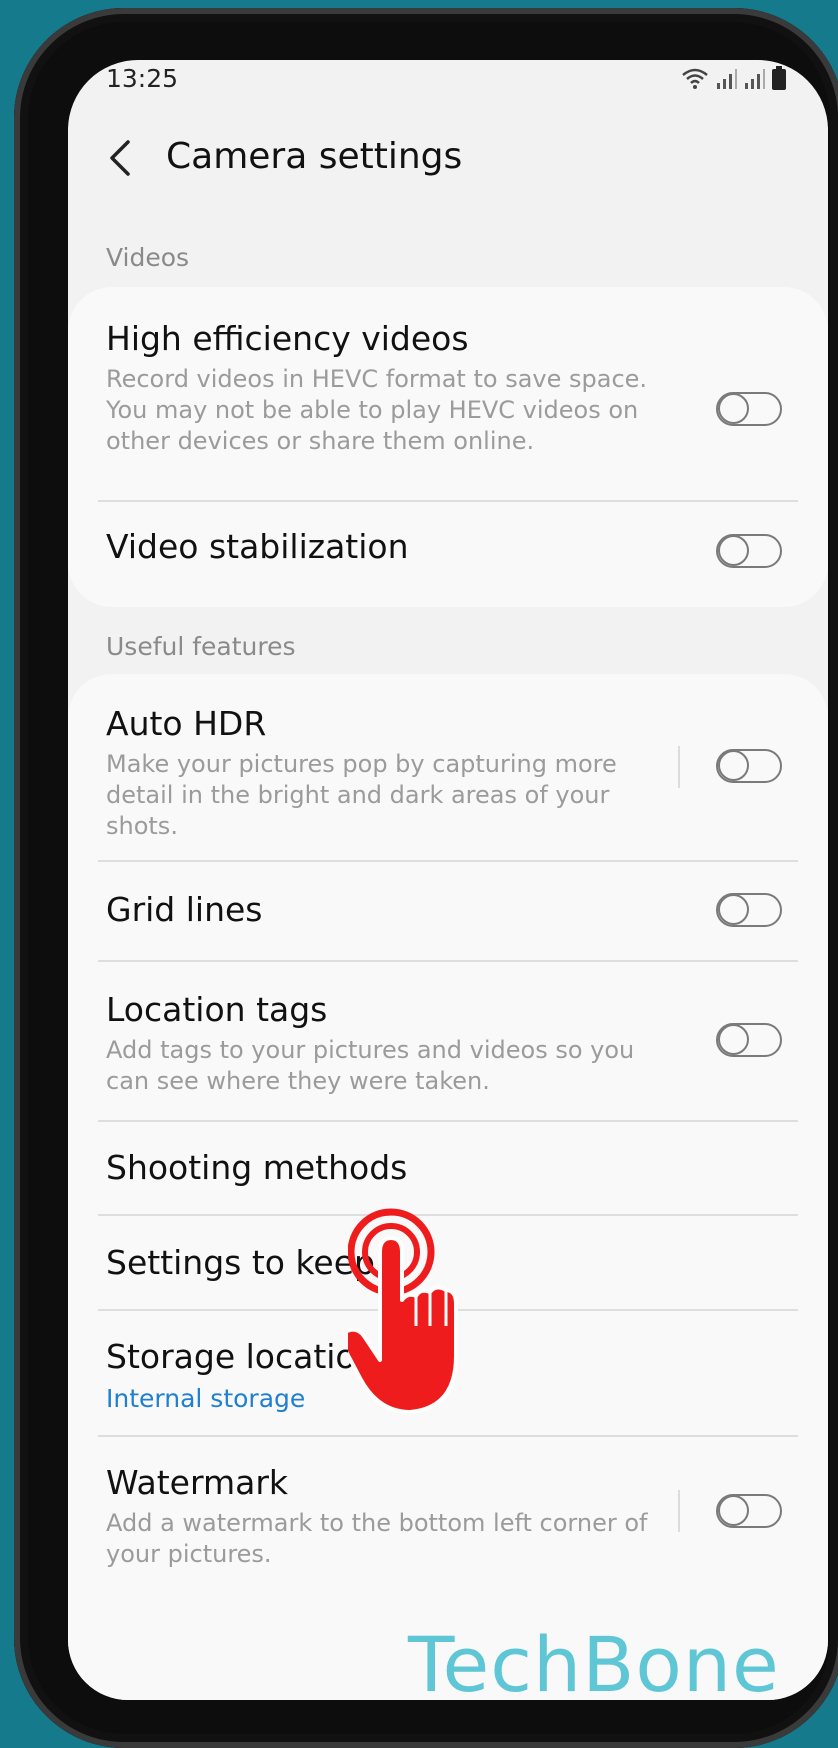 This screenshot has width=838, height=1748. Describe the element at coordinates (779, 78) in the screenshot. I see `battery-icon` at that location.